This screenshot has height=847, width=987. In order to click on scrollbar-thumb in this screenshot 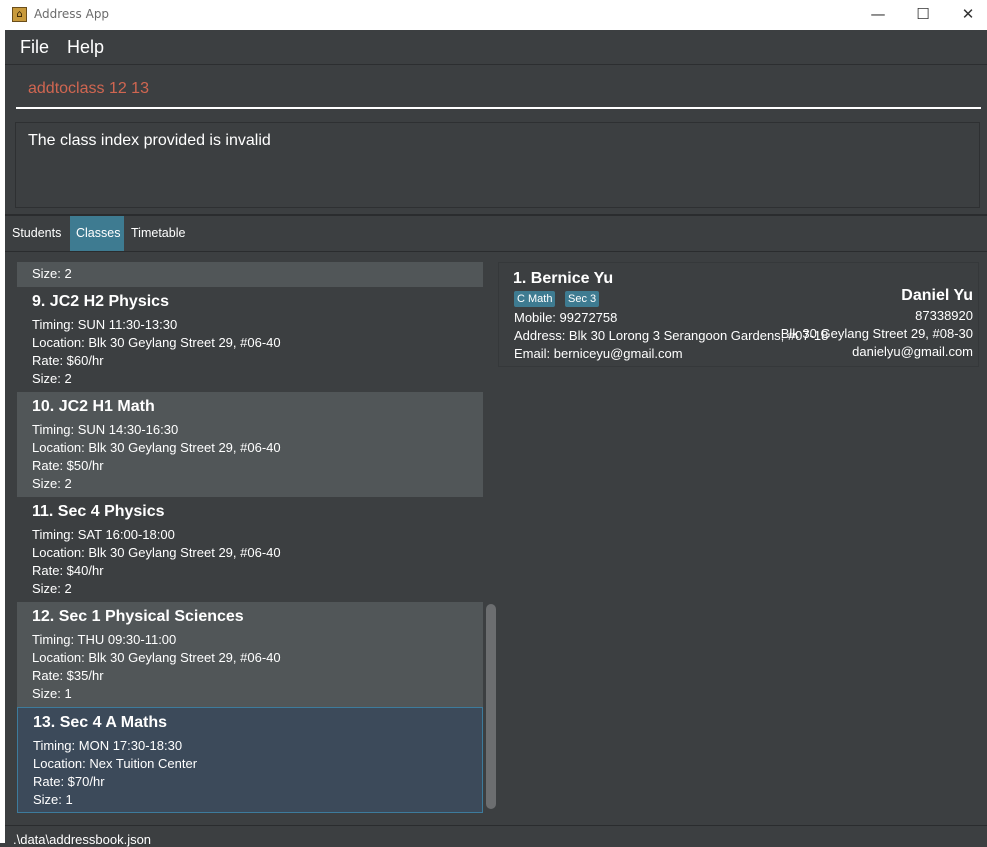, I will do `click(491, 706)`.